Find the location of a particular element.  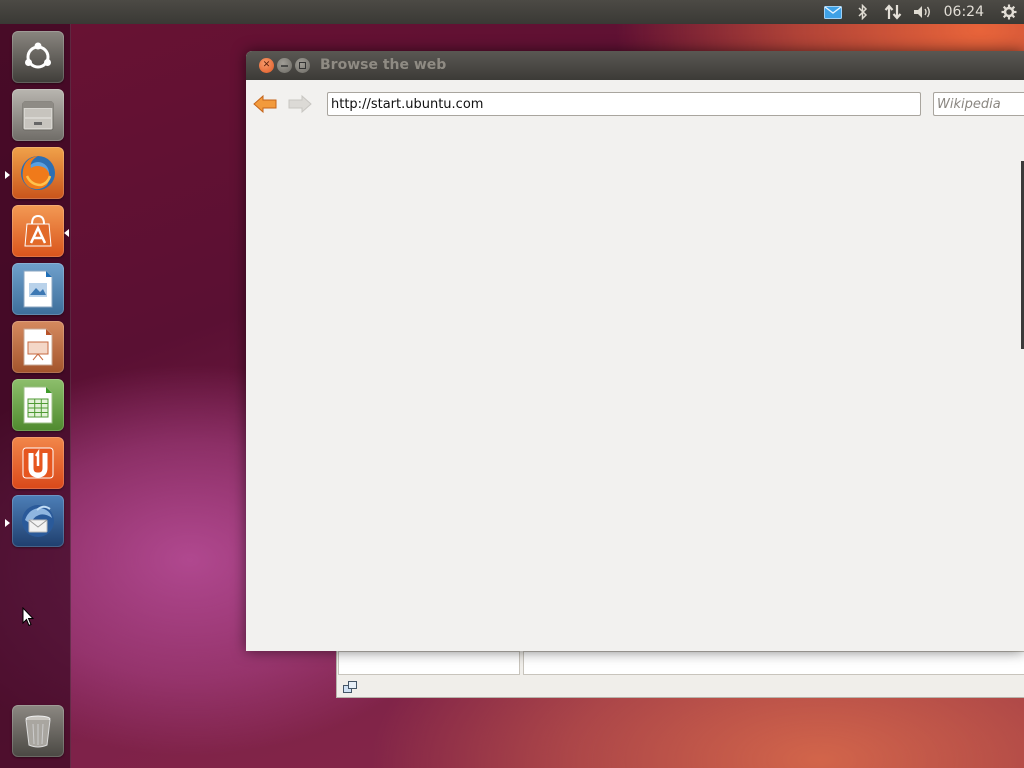

launcher-item-calc is located at coordinates (38, 405).